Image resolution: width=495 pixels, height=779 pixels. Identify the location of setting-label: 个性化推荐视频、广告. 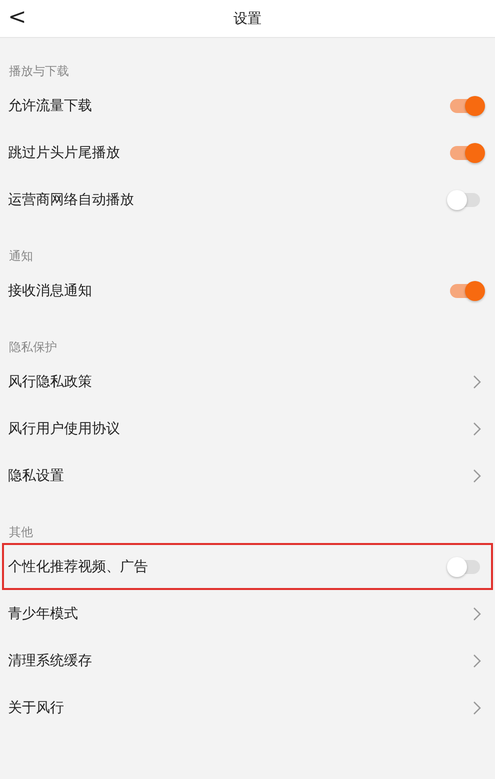
(78, 567).